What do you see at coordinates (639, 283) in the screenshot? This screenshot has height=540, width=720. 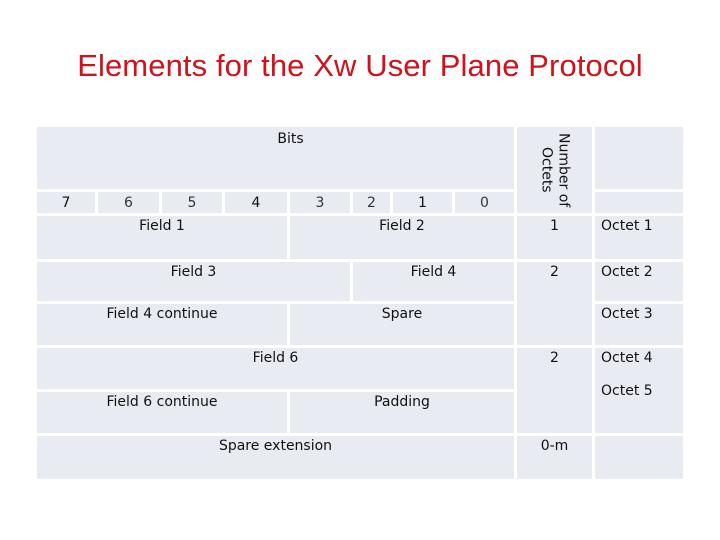 I see `octet-label-cell: Octet 2` at bounding box center [639, 283].